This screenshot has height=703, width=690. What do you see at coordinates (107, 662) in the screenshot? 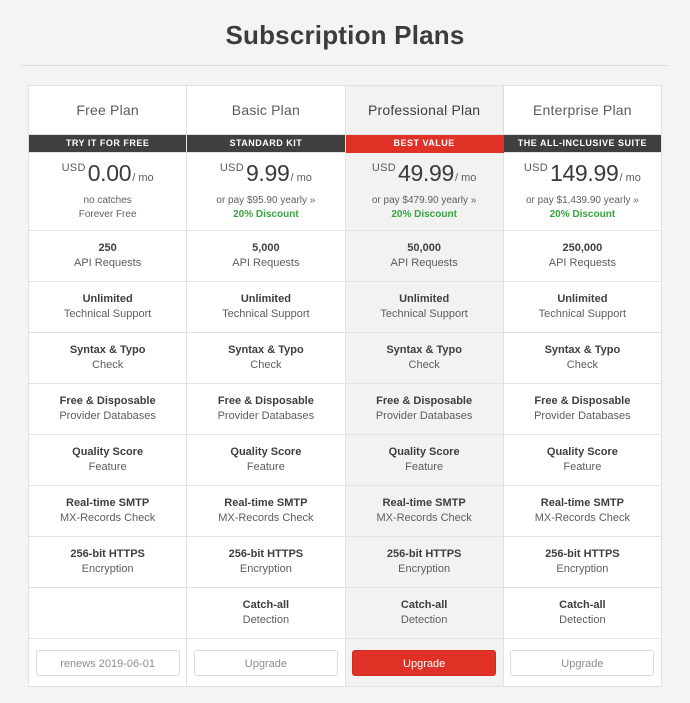
I see `plan-action-button: renews 2019-06-01` at bounding box center [107, 662].